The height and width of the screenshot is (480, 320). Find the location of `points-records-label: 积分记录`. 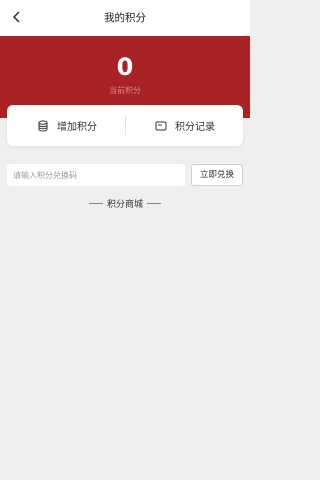

points-records-label: 积分记录 is located at coordinates (195, 127).